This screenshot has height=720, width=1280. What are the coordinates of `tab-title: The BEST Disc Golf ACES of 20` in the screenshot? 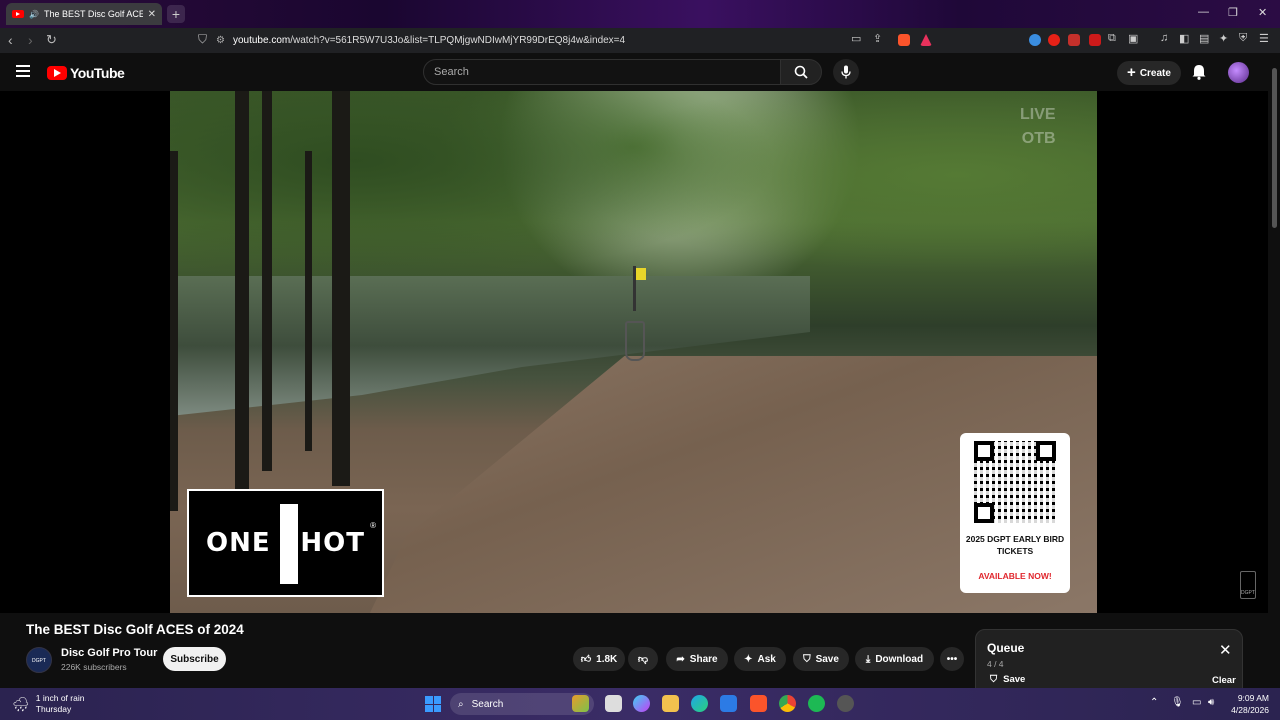 It's located at (93, 14).